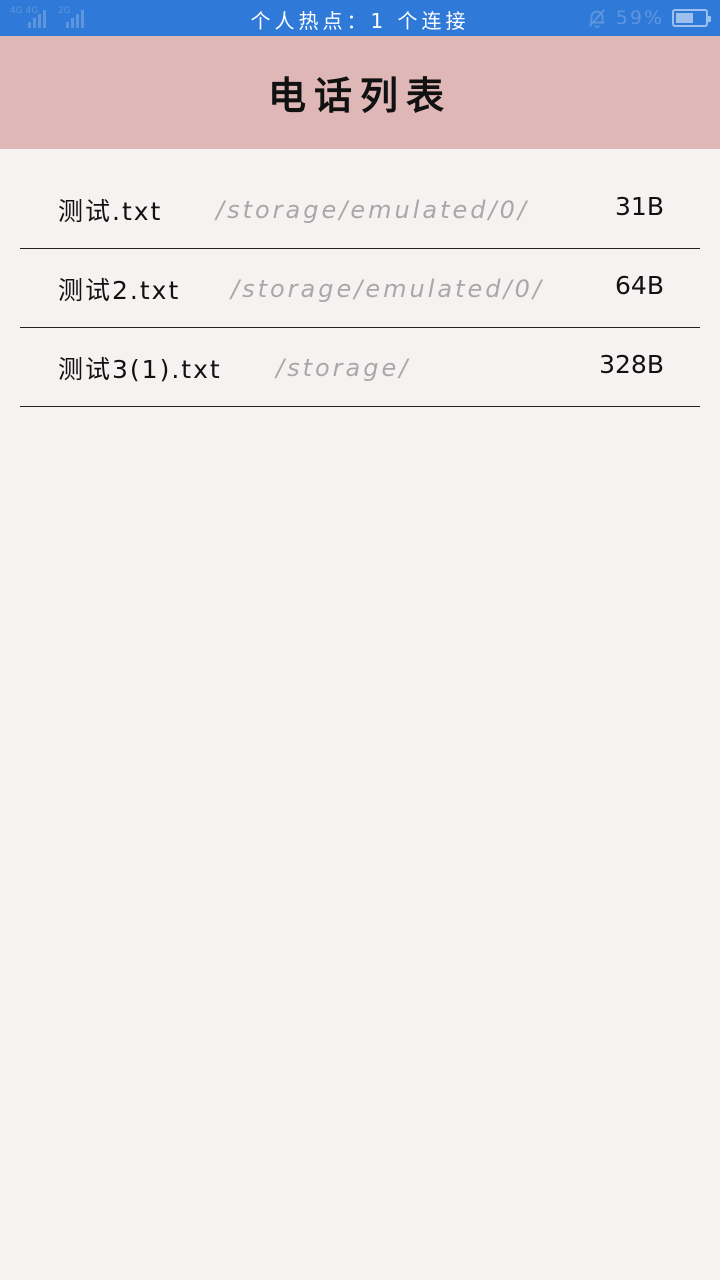 The height and width of the screenshot is (1280, 720). Describe the element at coordinates (359, 96) in the screenshot. I see `page-title: 电话列表` at that location.